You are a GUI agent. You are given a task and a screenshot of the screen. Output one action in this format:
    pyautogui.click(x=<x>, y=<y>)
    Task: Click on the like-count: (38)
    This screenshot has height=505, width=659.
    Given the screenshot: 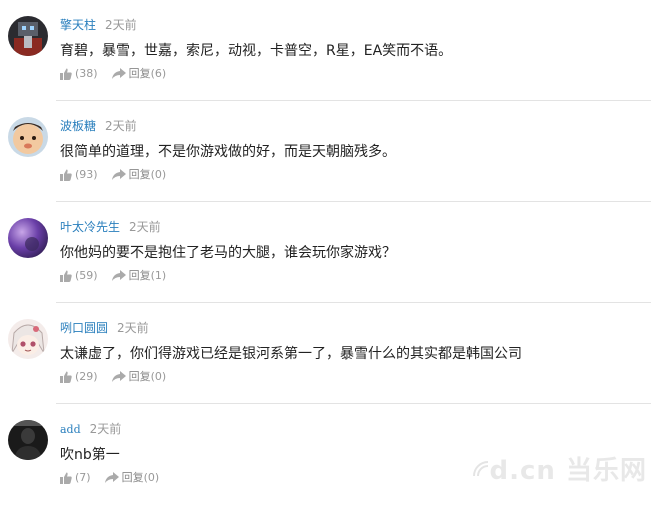 What is the action you would take?
    pyautogui.click(x=86, y=73)
    